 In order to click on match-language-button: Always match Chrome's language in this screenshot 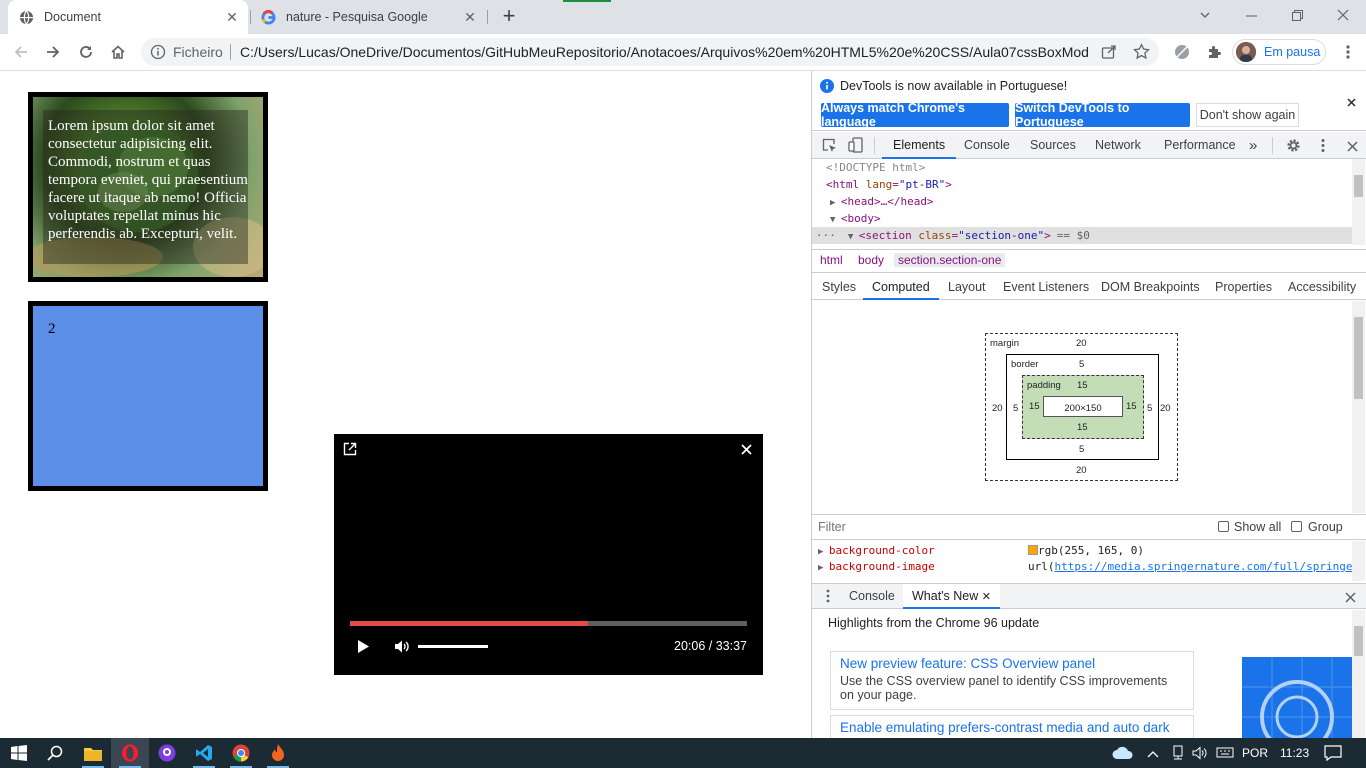, I will do `click(915, 115)`.